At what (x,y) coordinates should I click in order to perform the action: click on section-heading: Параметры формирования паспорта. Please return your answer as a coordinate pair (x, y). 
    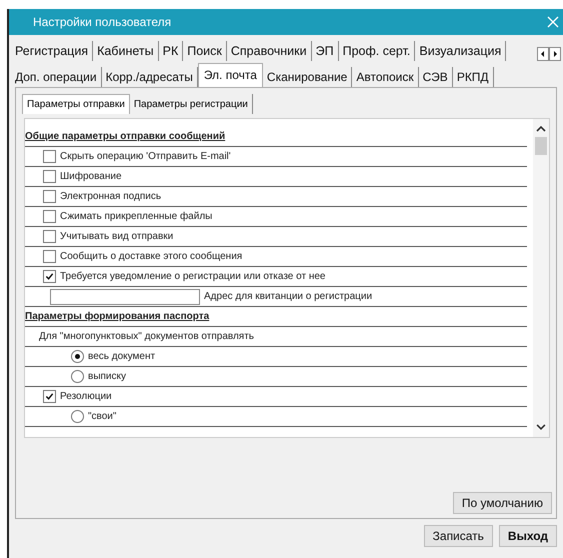
    Looking at the image, I should click on (117, 316).